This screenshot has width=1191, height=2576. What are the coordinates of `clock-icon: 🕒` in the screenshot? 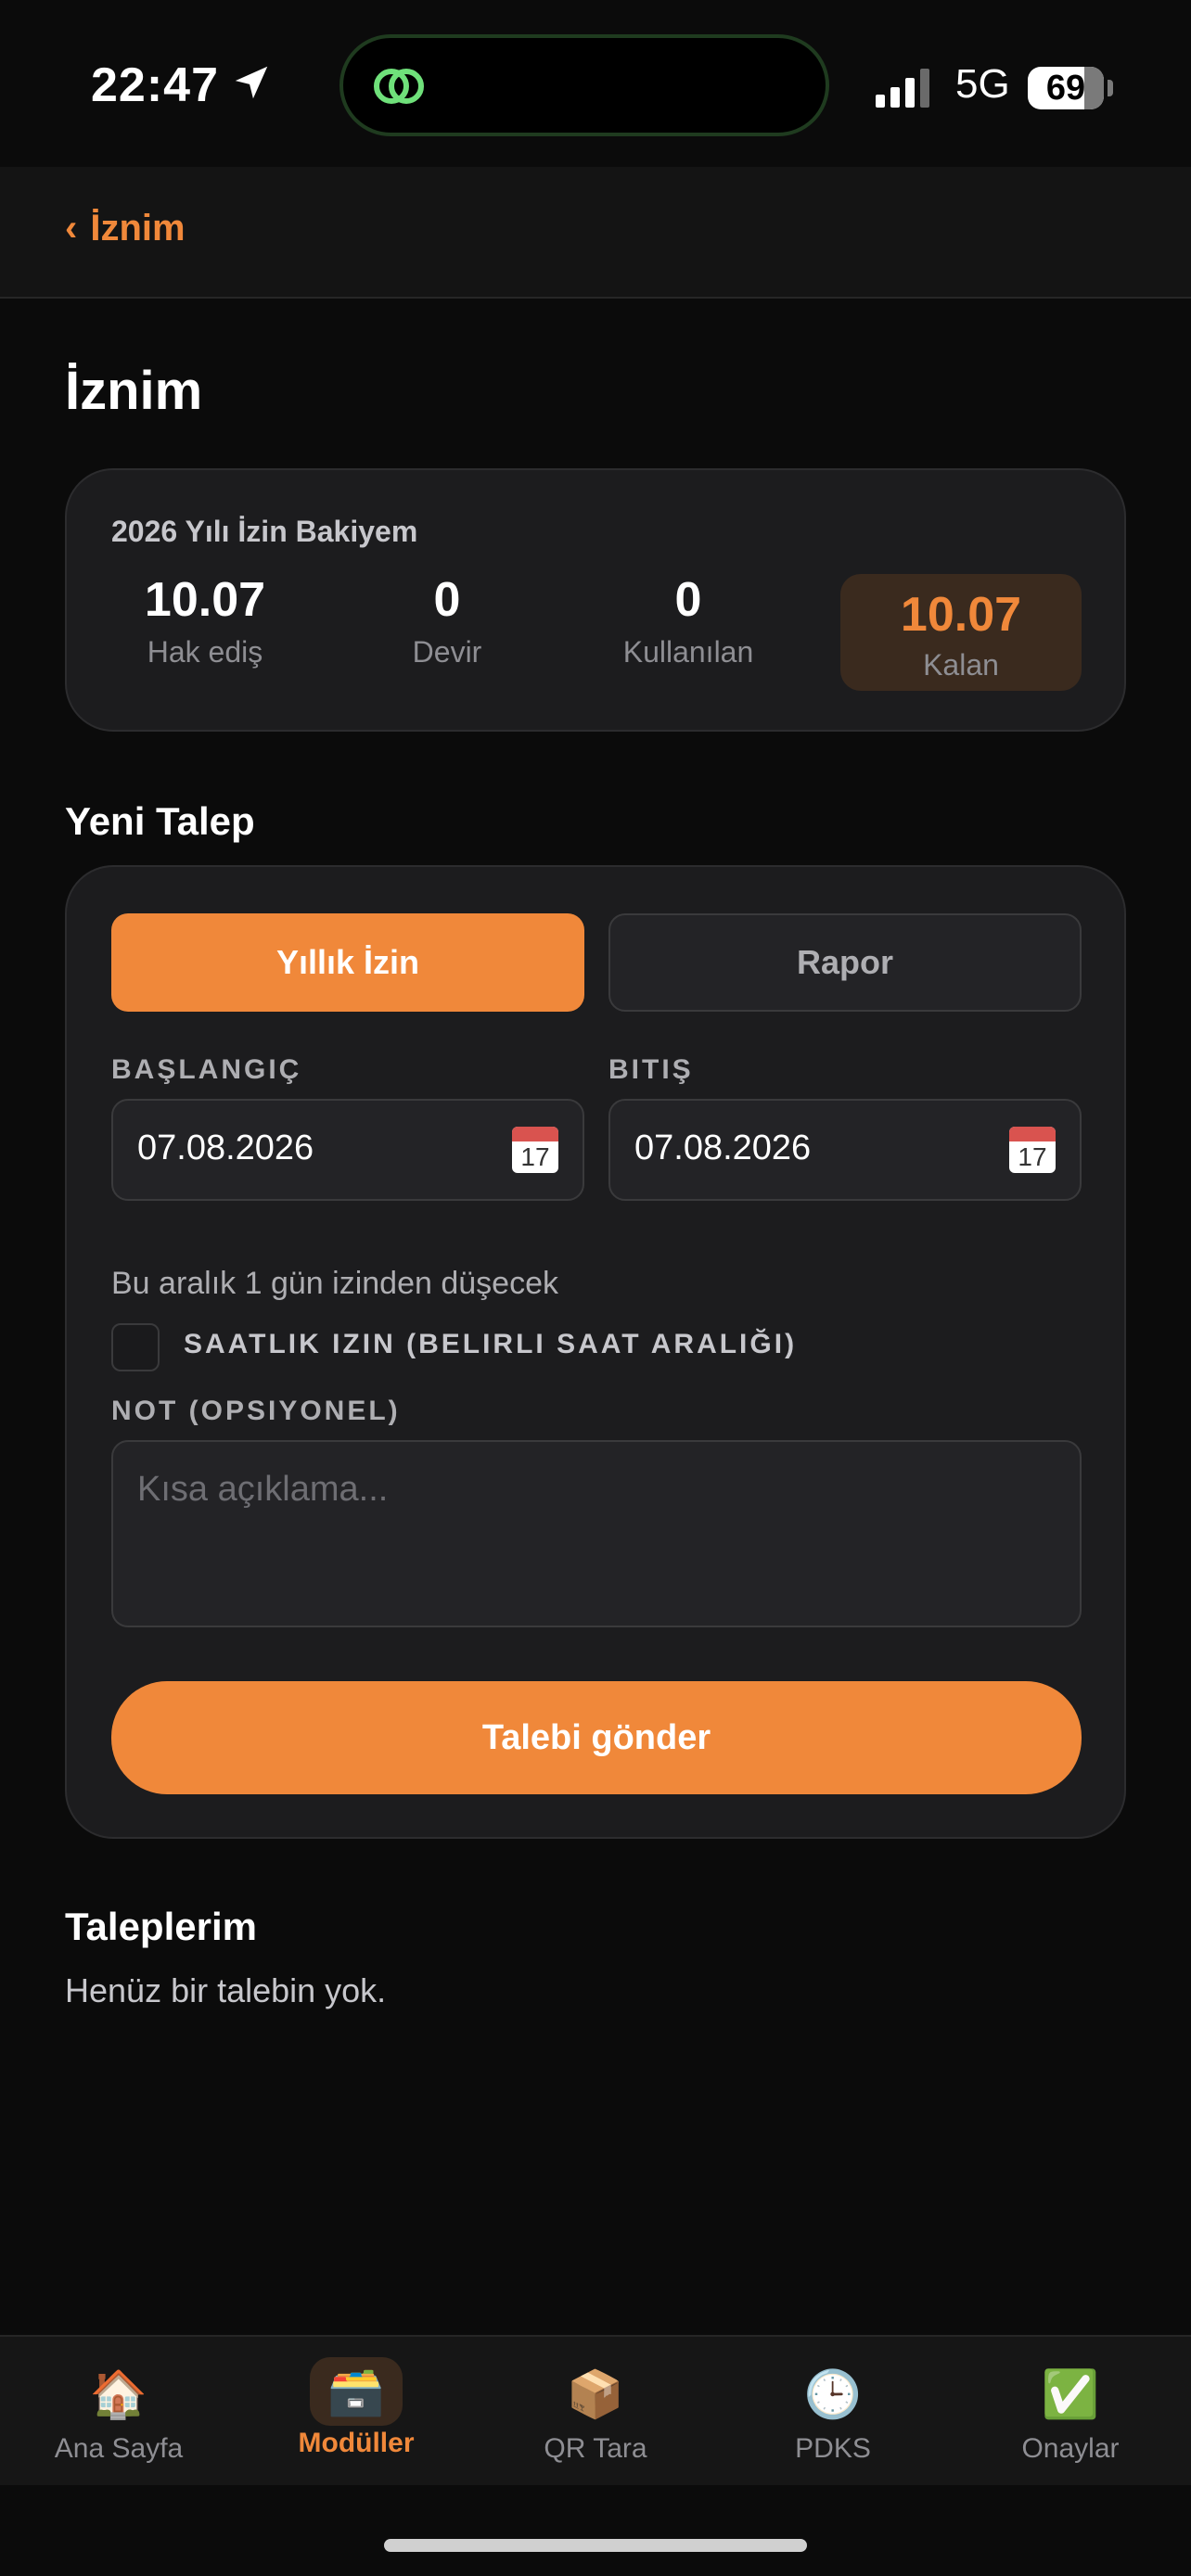 It's located at (833, 2394).